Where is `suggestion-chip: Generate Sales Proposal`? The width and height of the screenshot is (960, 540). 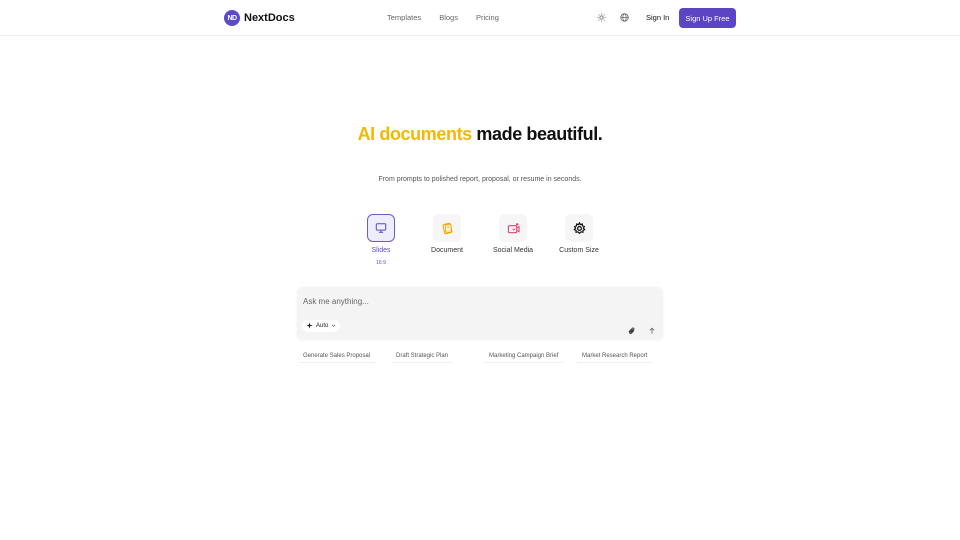 suggestion-chip: Generate Sales Proposal is located at coordinates (337, 356).